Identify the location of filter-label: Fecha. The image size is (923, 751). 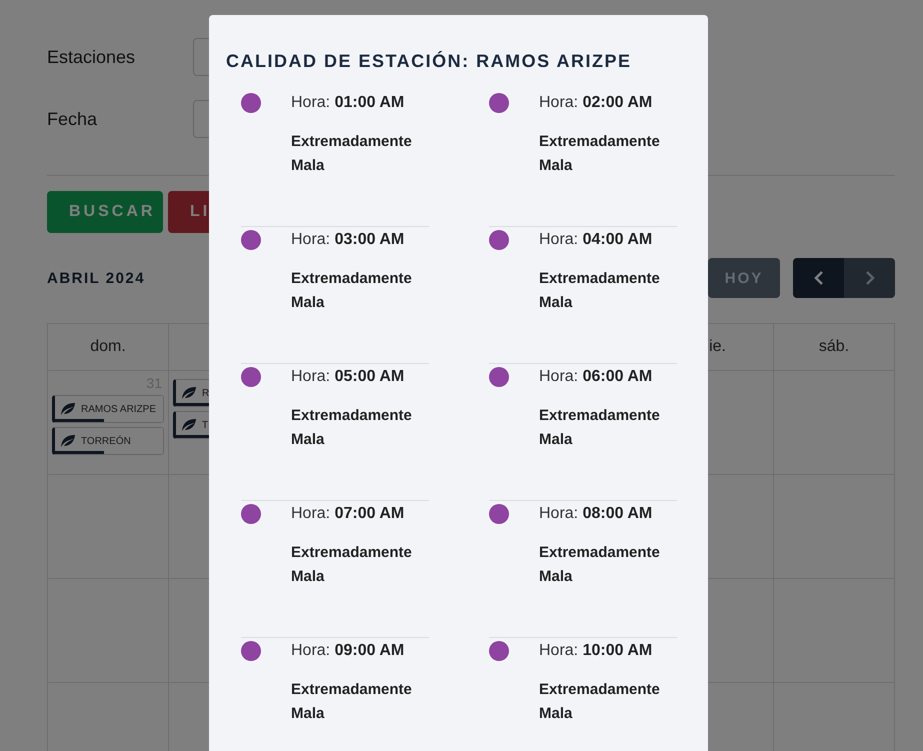
(72, 119).